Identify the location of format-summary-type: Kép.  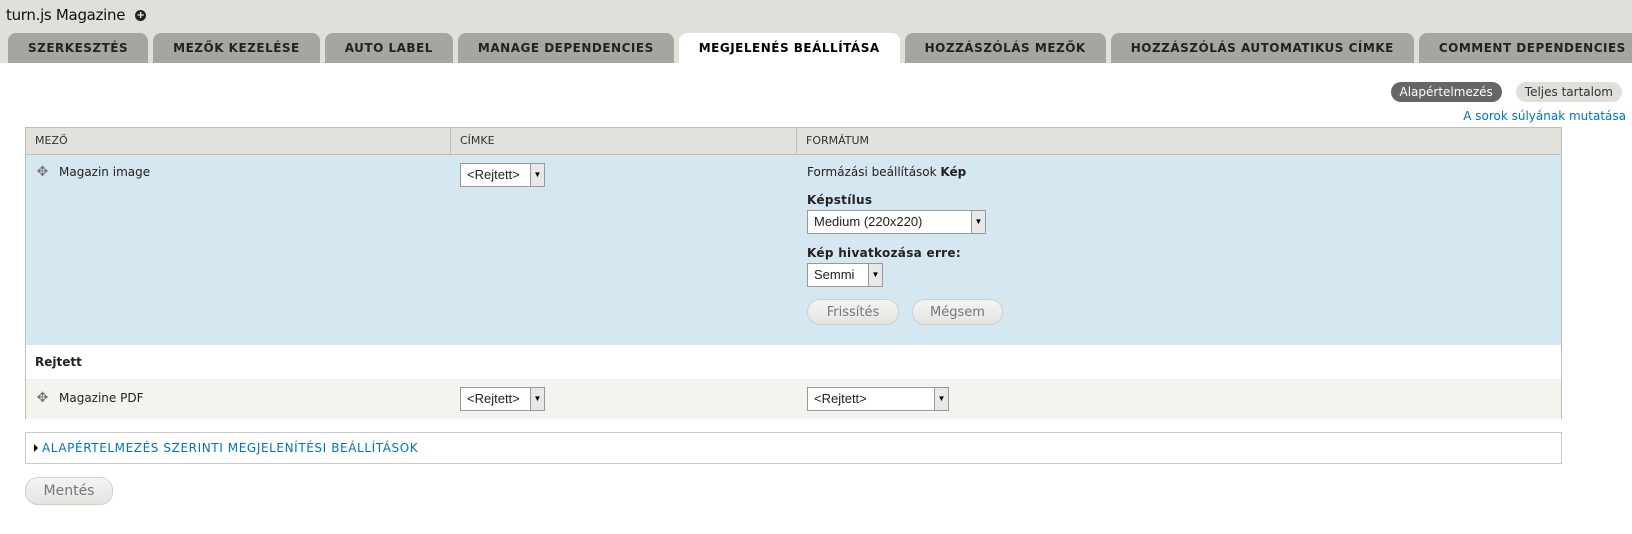
(953, 172).